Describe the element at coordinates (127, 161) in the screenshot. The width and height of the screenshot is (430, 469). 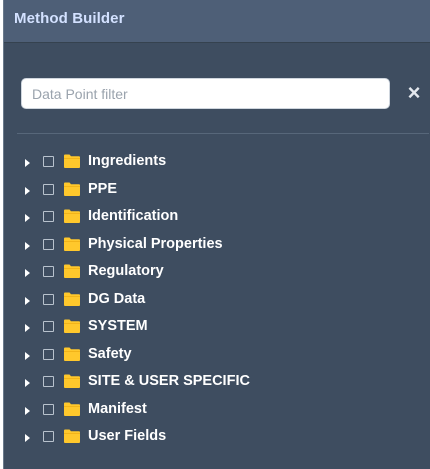
I see `tree-item-label: Ingredients` at that location.